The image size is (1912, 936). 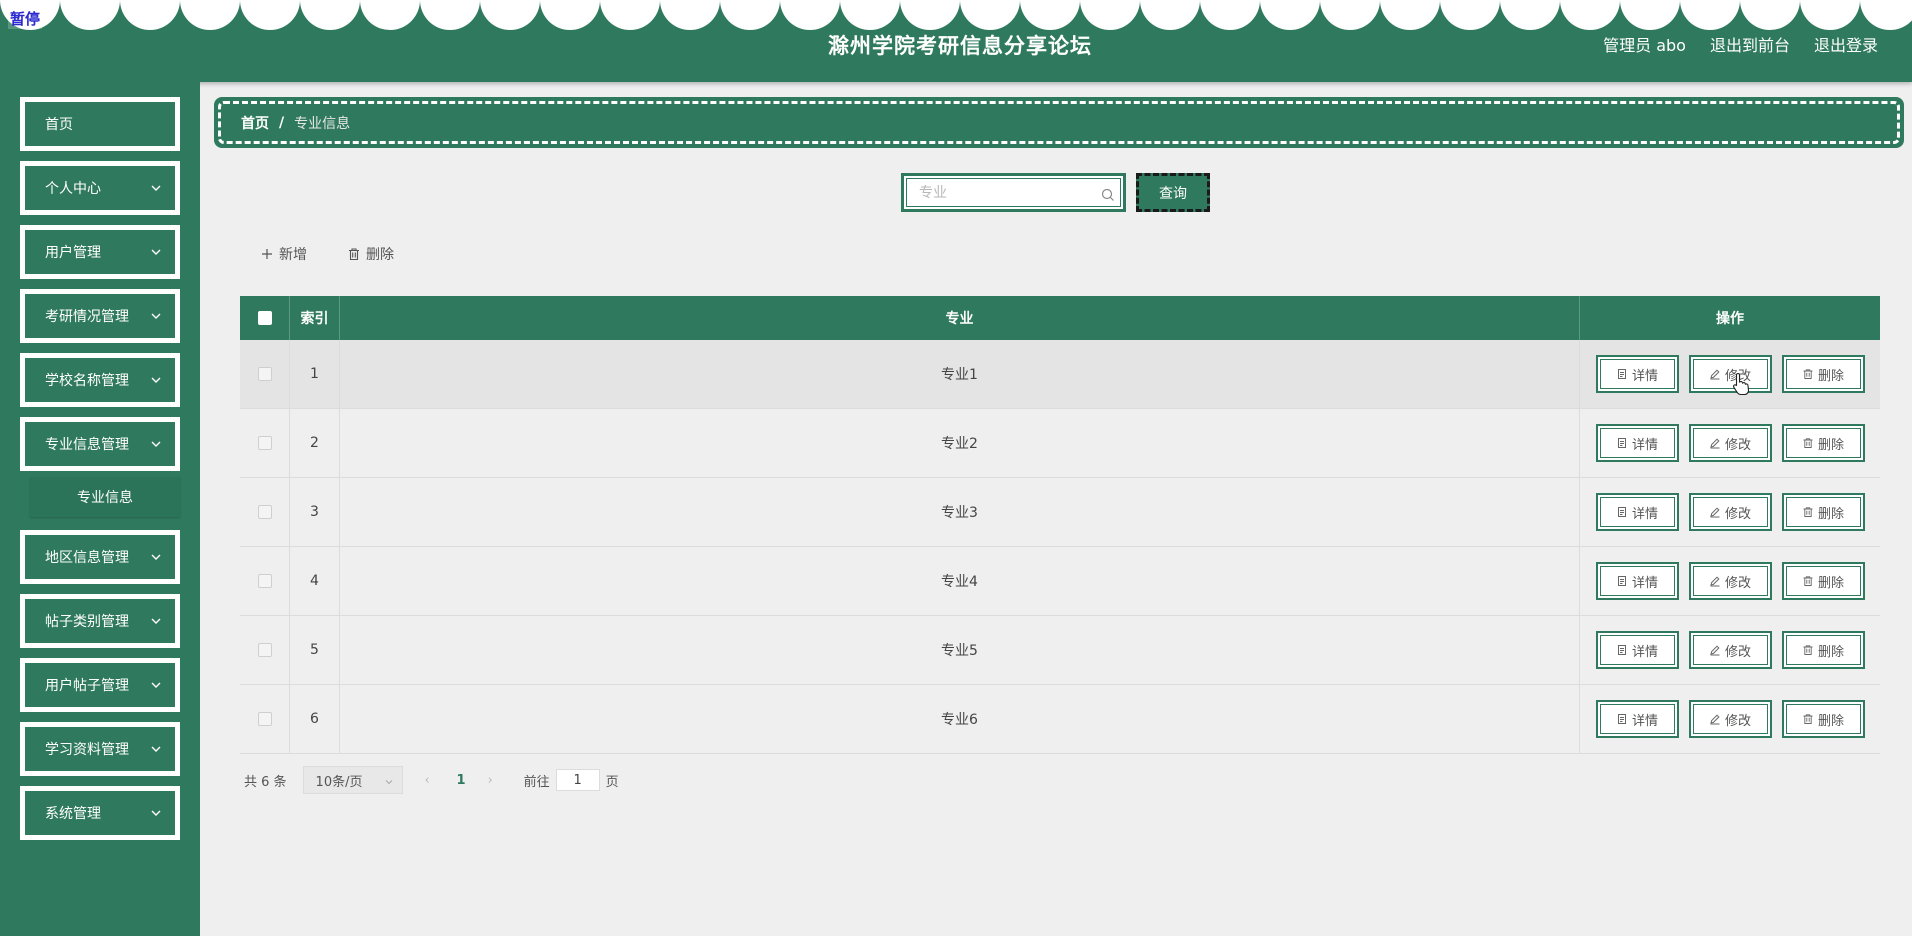 What do you see at coordinates (264, 318) in the screenshot?
I see `select-all-checkbox` at bounding box center [264, 318].